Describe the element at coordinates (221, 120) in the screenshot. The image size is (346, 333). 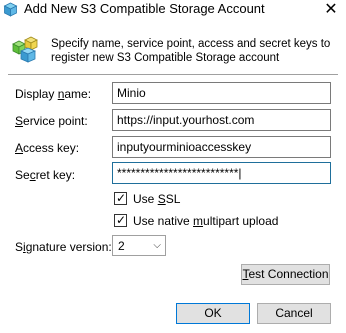
I see `service-point-input: https://input.yourhost.com` at that location.